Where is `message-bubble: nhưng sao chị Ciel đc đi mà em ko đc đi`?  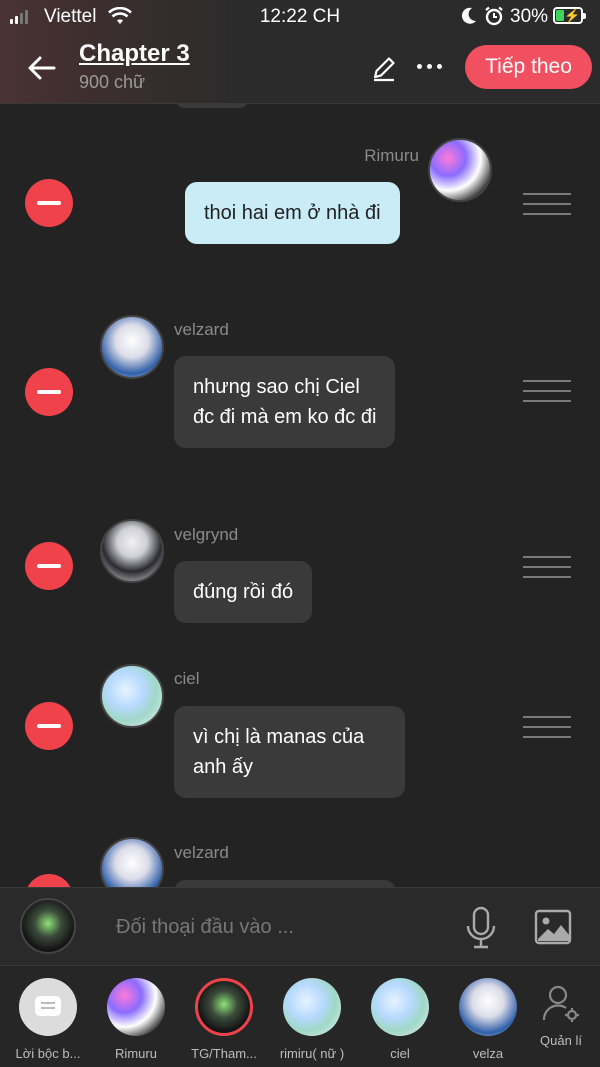
message-bubble: nhưng sao chị Ciel đc đi mà em ko đc đi is located at coordinates (285, 402).